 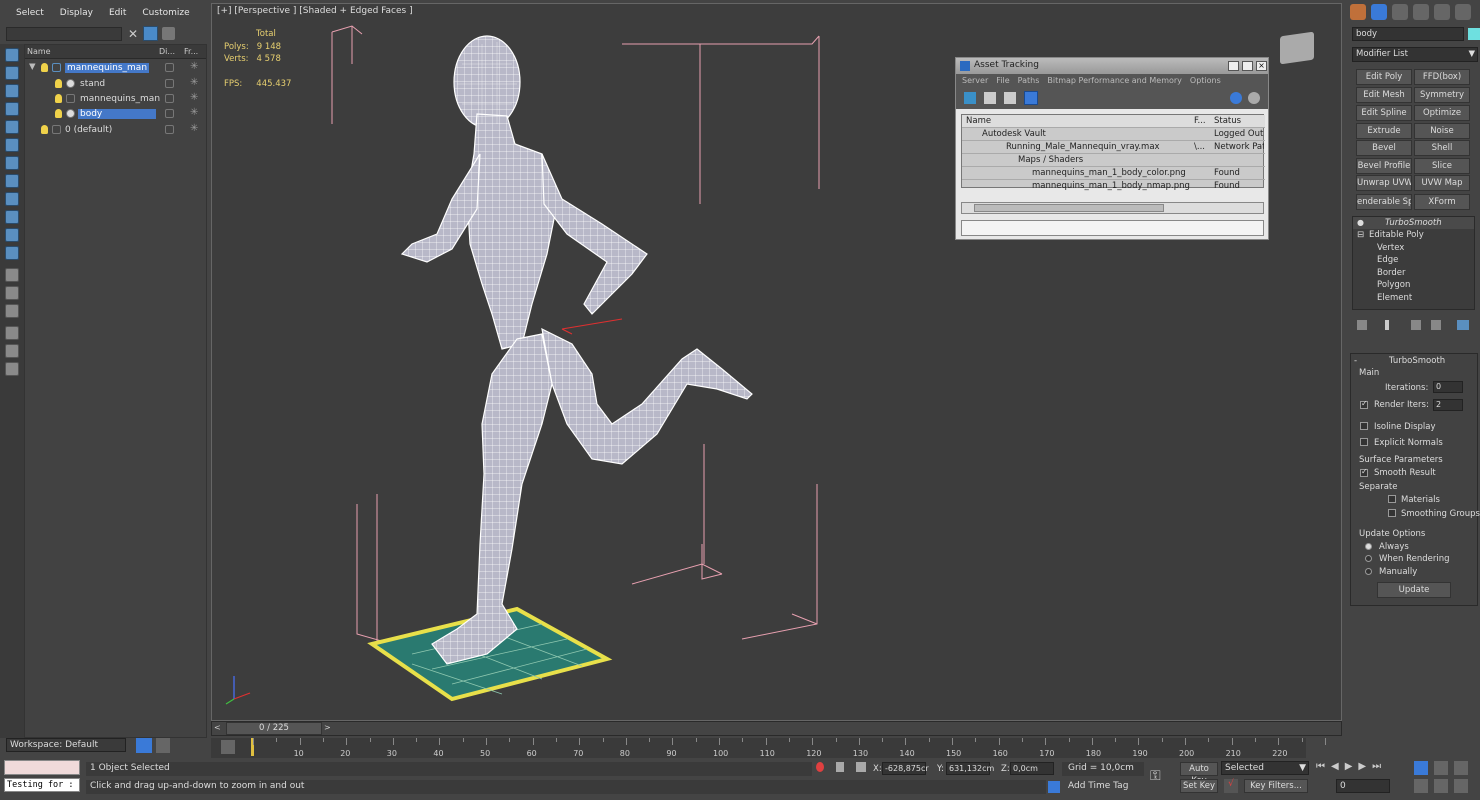 What do you see at coordinates (1393, 285) in the screenshot?
I see `stack-item-polygon: Polygon` at bounding box center [1393, 285].